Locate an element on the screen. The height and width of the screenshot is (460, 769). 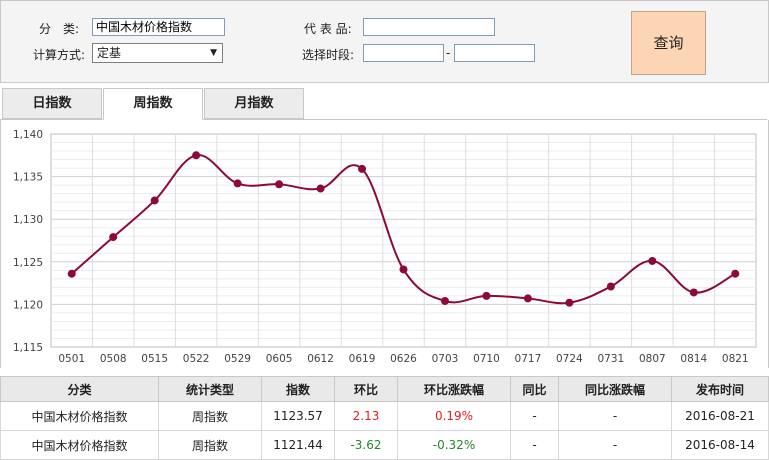
cell-mom-pct: -0.32% is located at coordinates (454, 445).